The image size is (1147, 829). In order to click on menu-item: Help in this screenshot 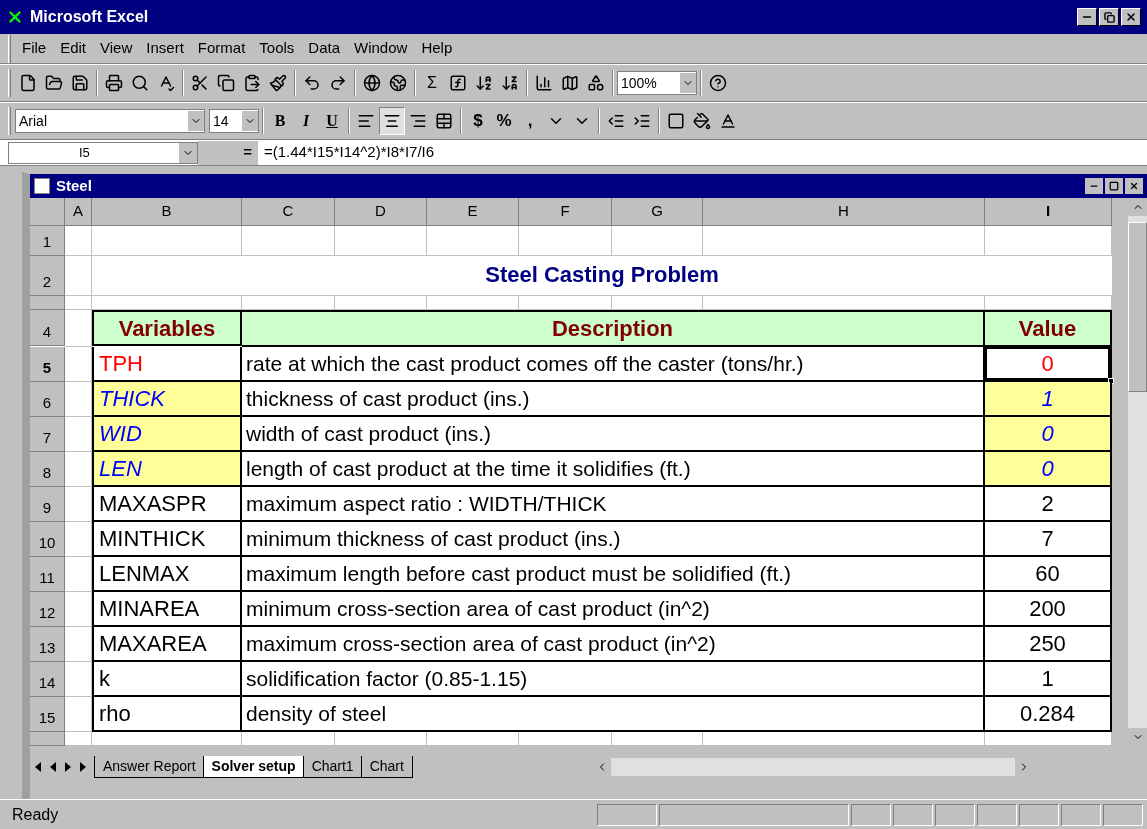, I will do `click(437, 48)`.